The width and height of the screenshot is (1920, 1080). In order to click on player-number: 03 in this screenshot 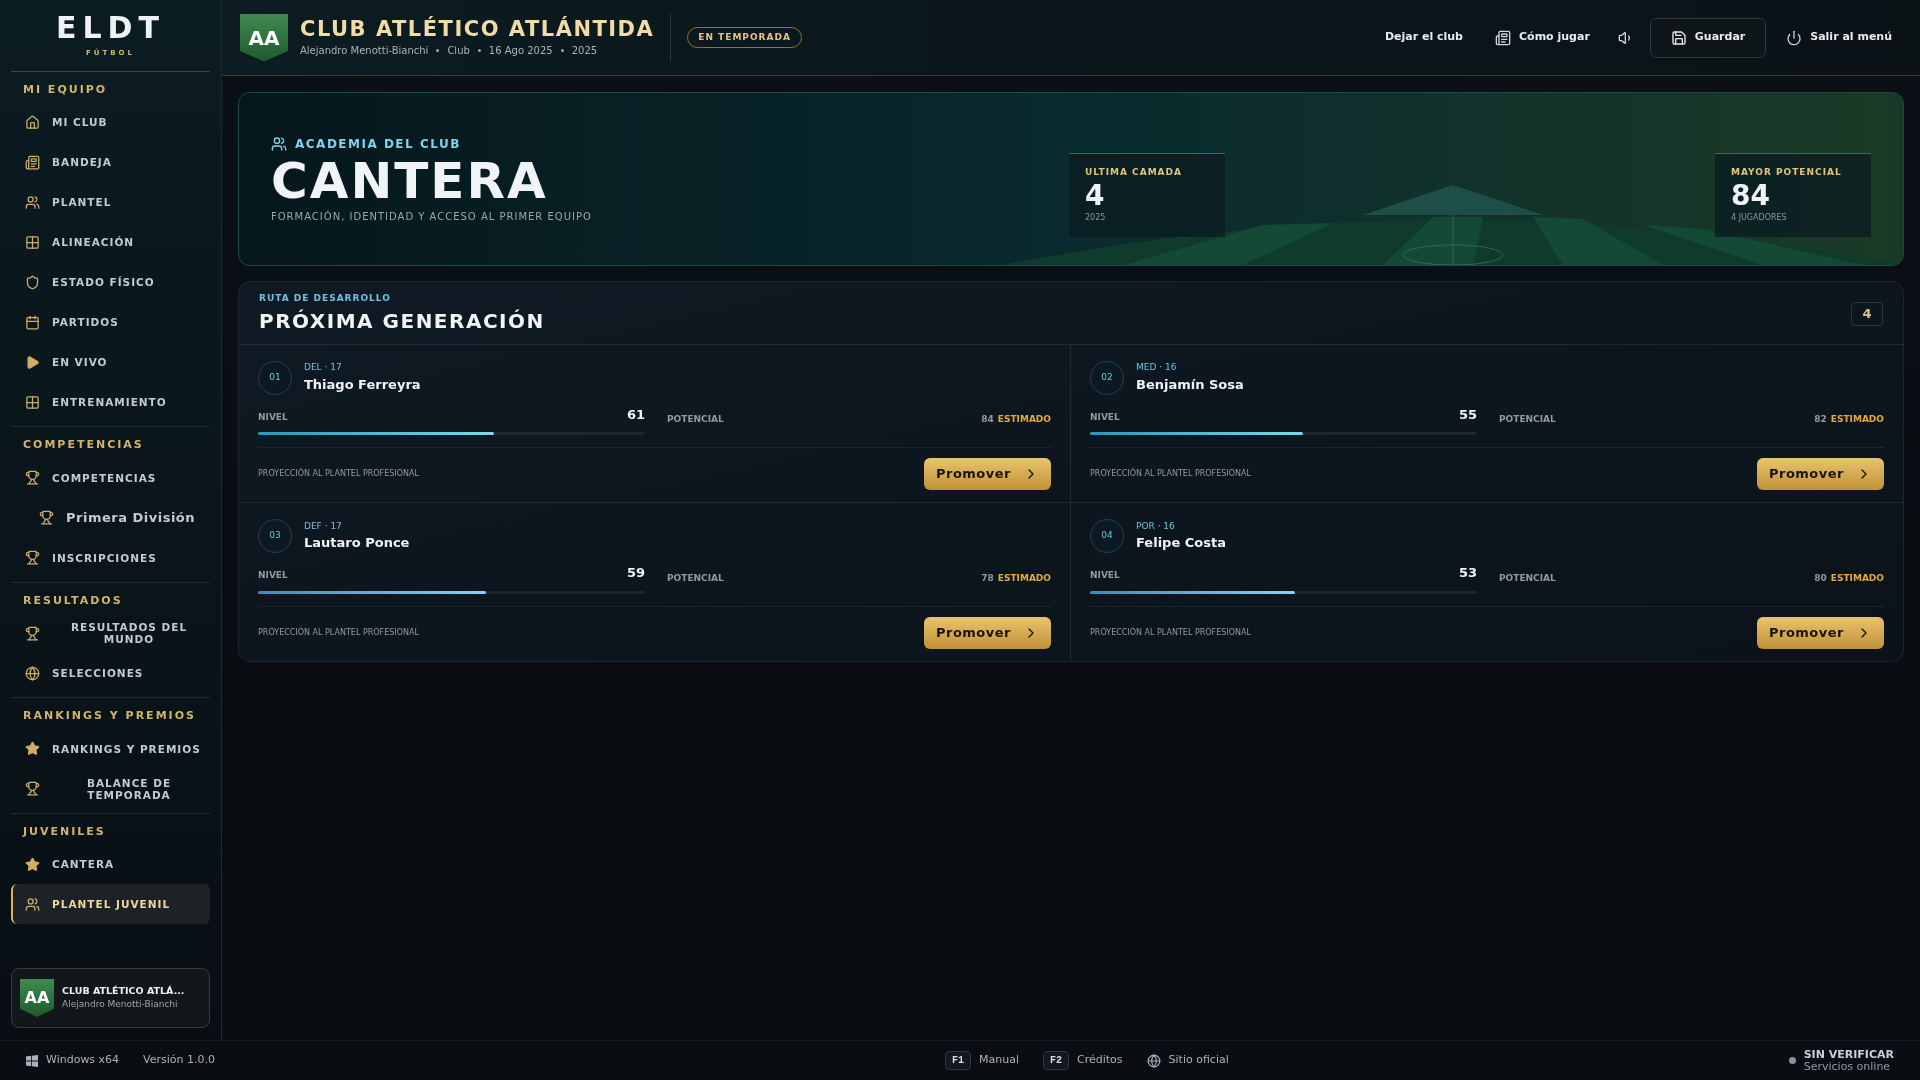, I will do `click(275, 536)`.